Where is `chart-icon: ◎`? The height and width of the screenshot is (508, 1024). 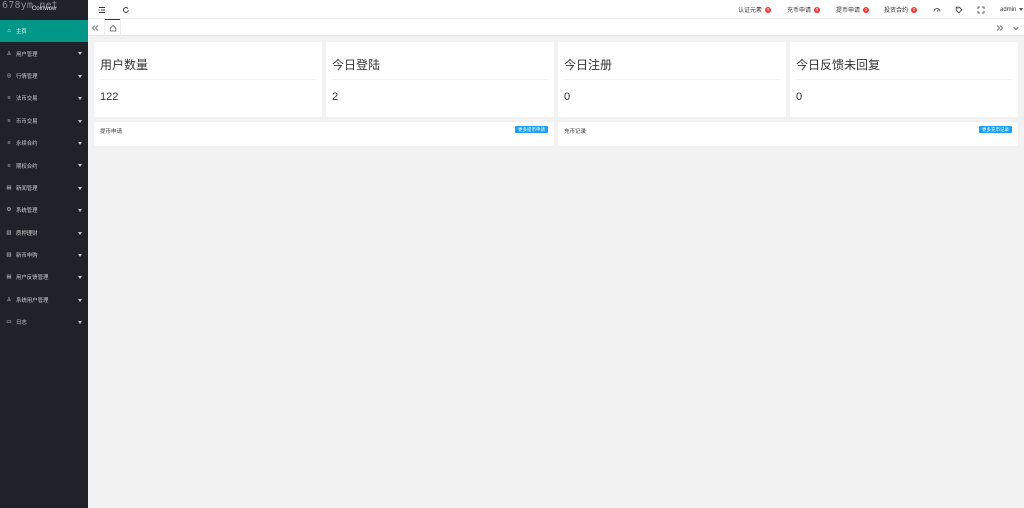 chart-icon: ◎ is located at coordinates (9, 75).